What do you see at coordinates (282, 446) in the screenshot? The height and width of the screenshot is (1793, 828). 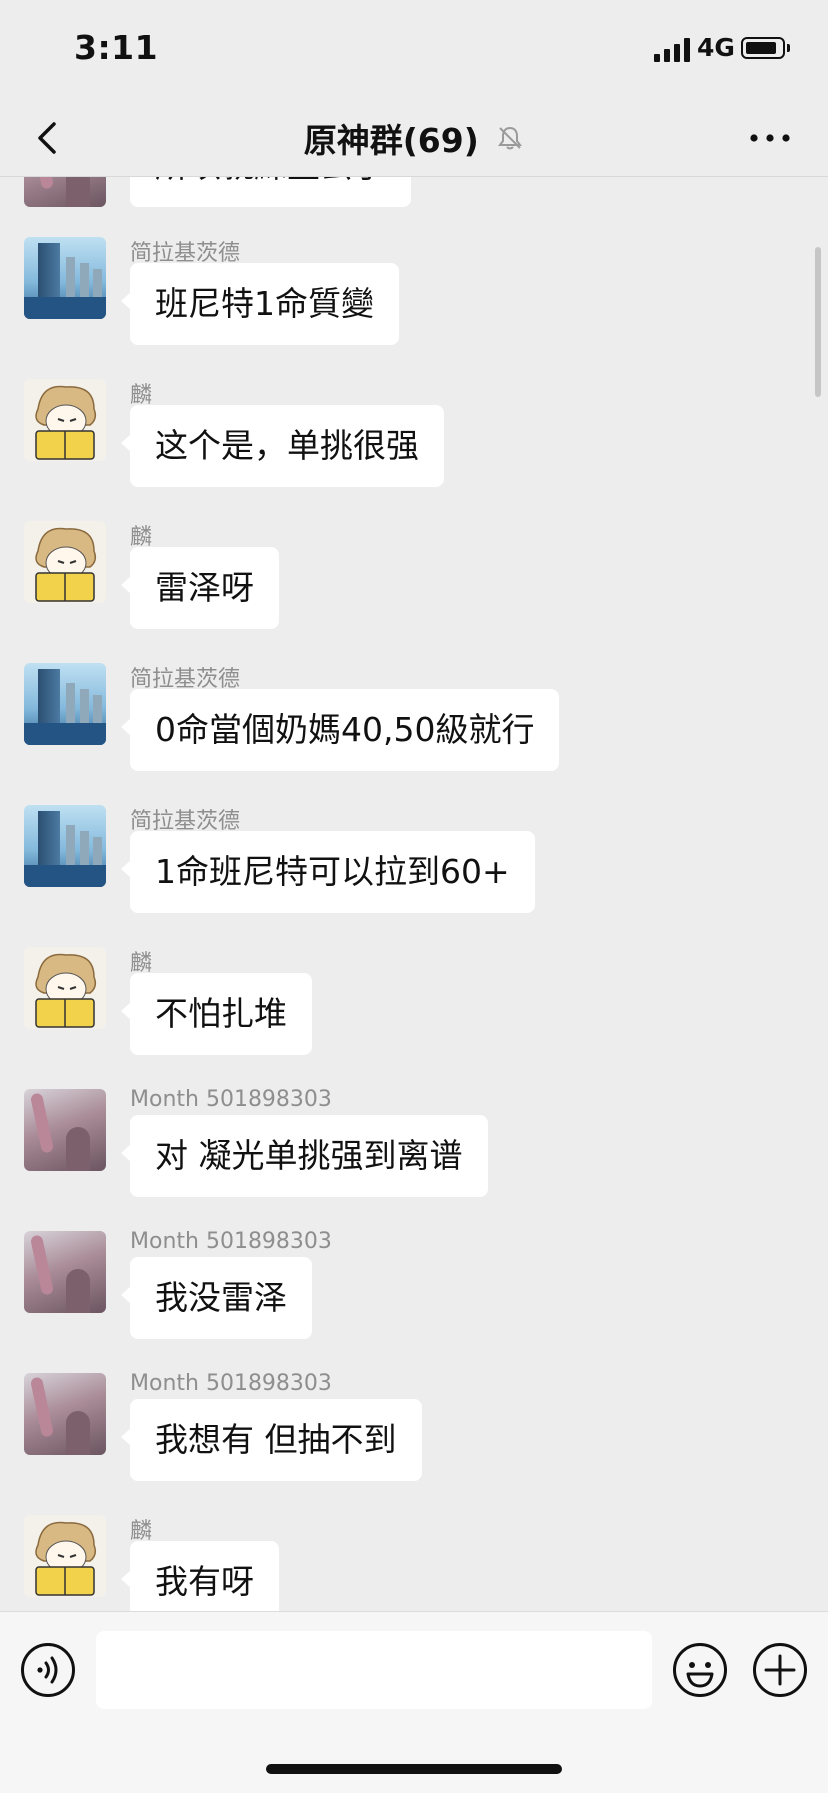 I see `message-bubble: 这个是，单挑很强` at bounding box center [282, 446].